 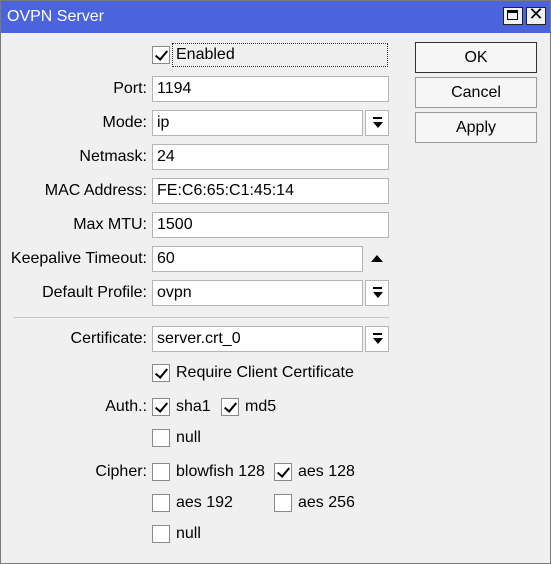 I want to click on mode-dropdown-icon, so click(x=377, y=123).